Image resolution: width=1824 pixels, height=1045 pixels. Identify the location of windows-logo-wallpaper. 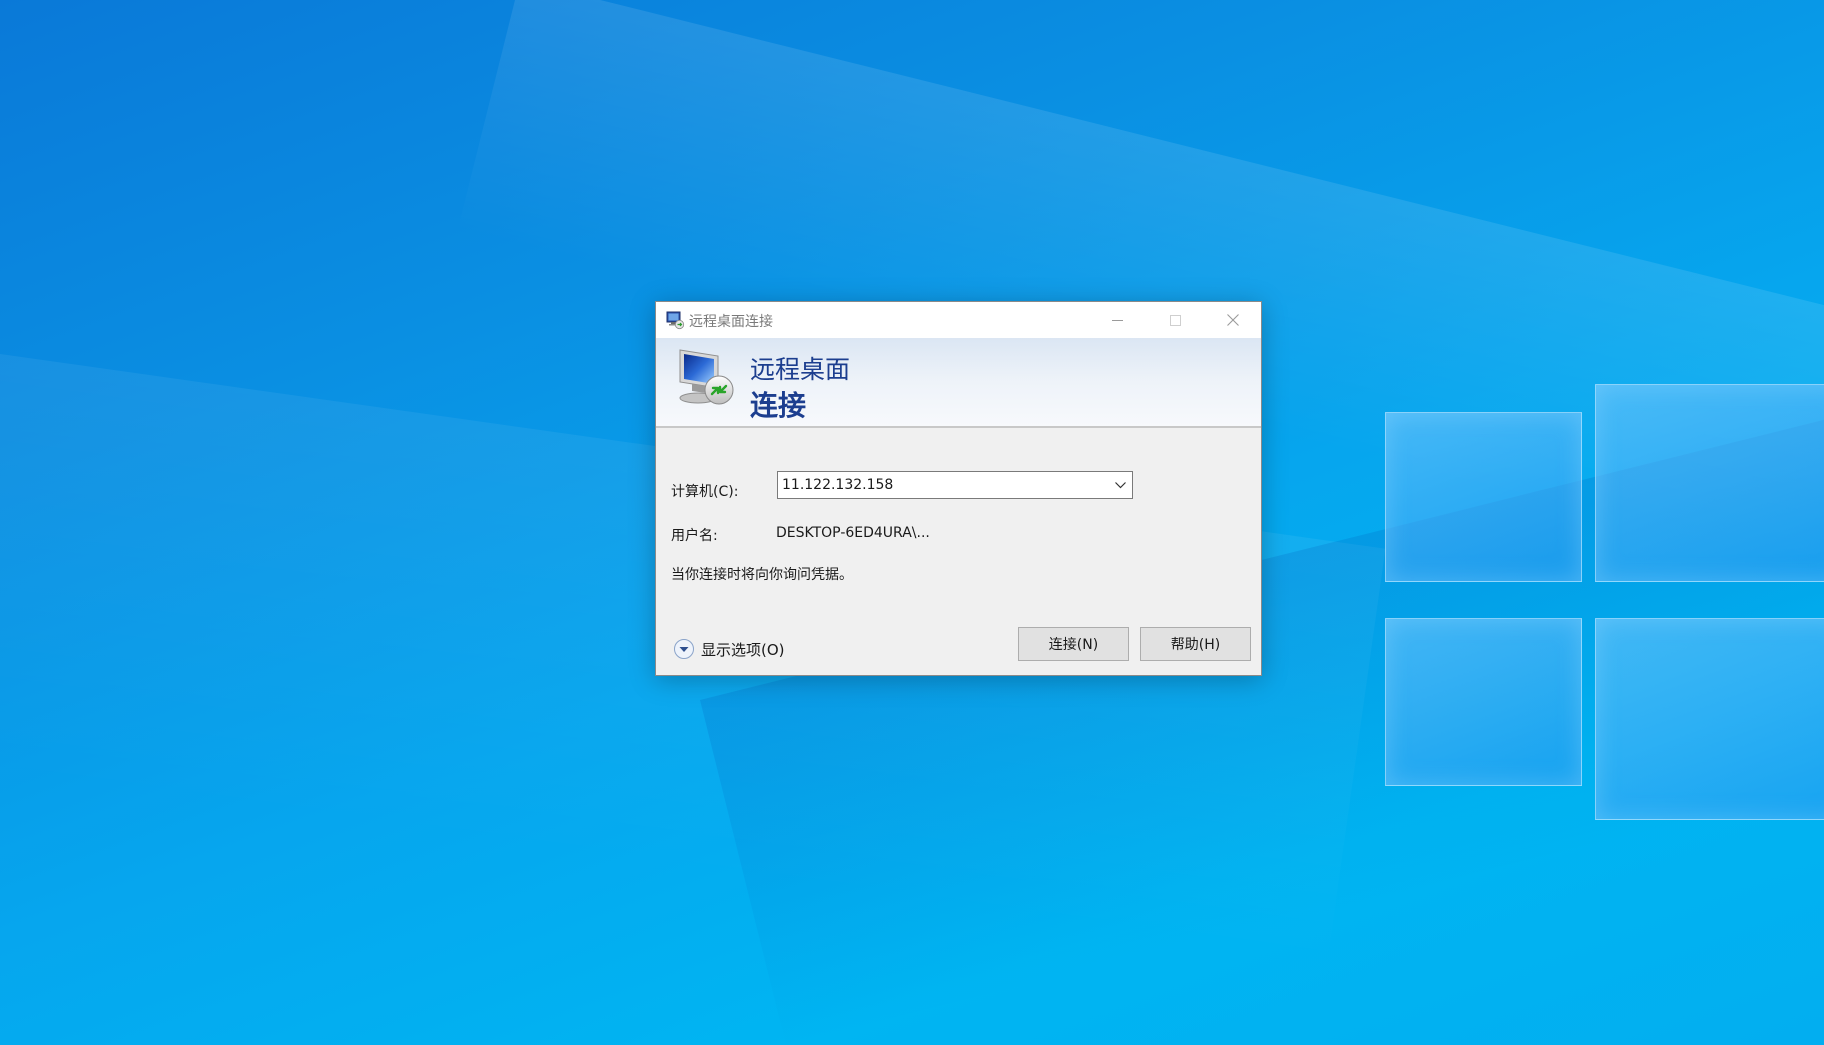
(1604, 595).